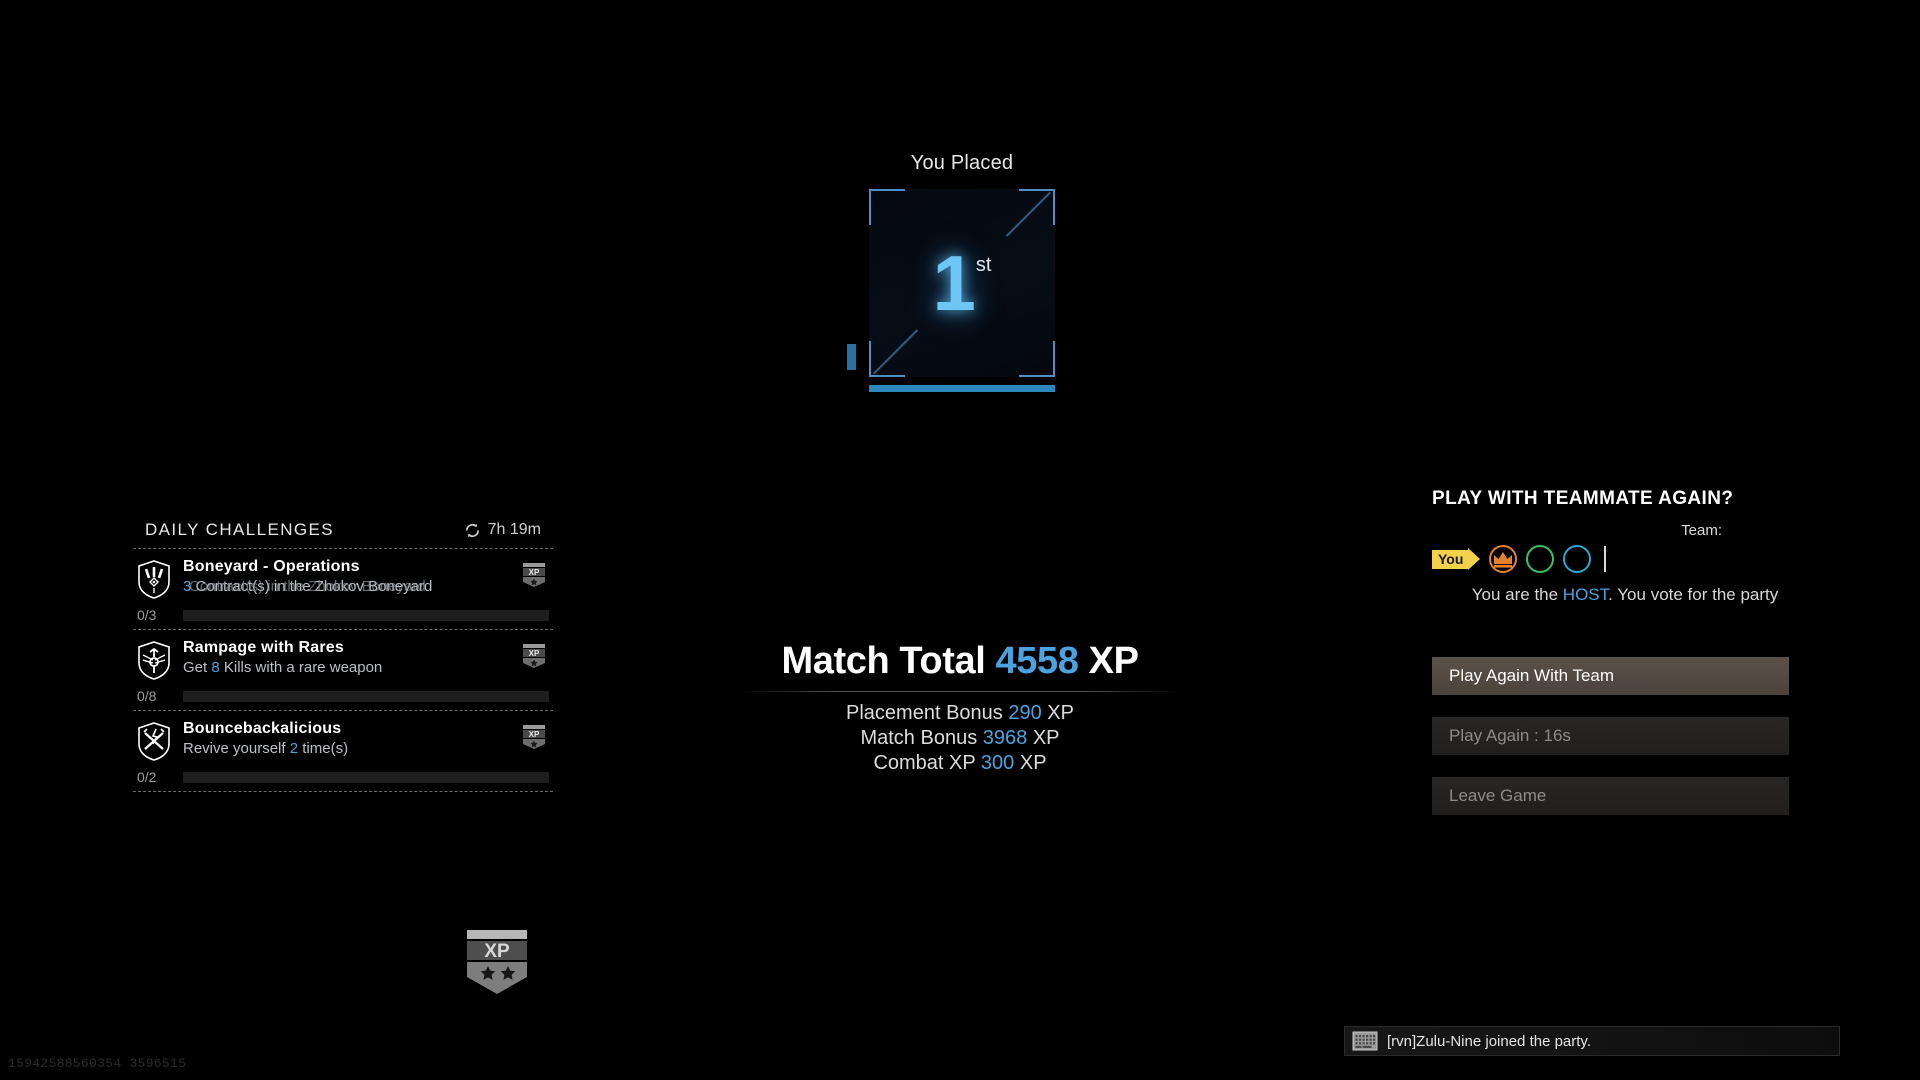 The height and width of the screenshot is (1080, 1920). What do you see at coordinates (962, 388) in the screenshot?
I see `placement-accent-bar` at bounding box center [962, 388].